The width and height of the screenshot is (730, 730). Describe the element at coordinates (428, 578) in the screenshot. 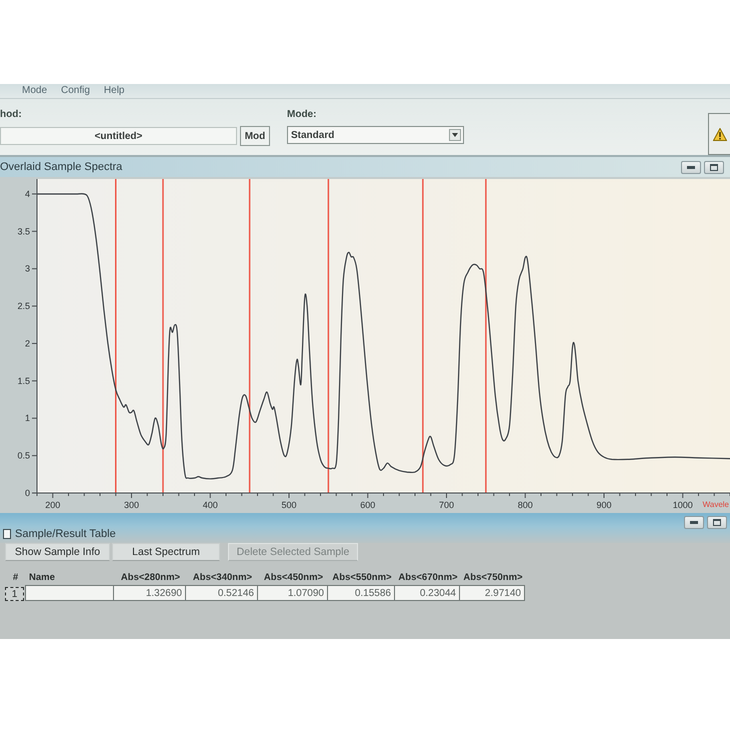

I see `column-header: Abs<670nm>` at that location.